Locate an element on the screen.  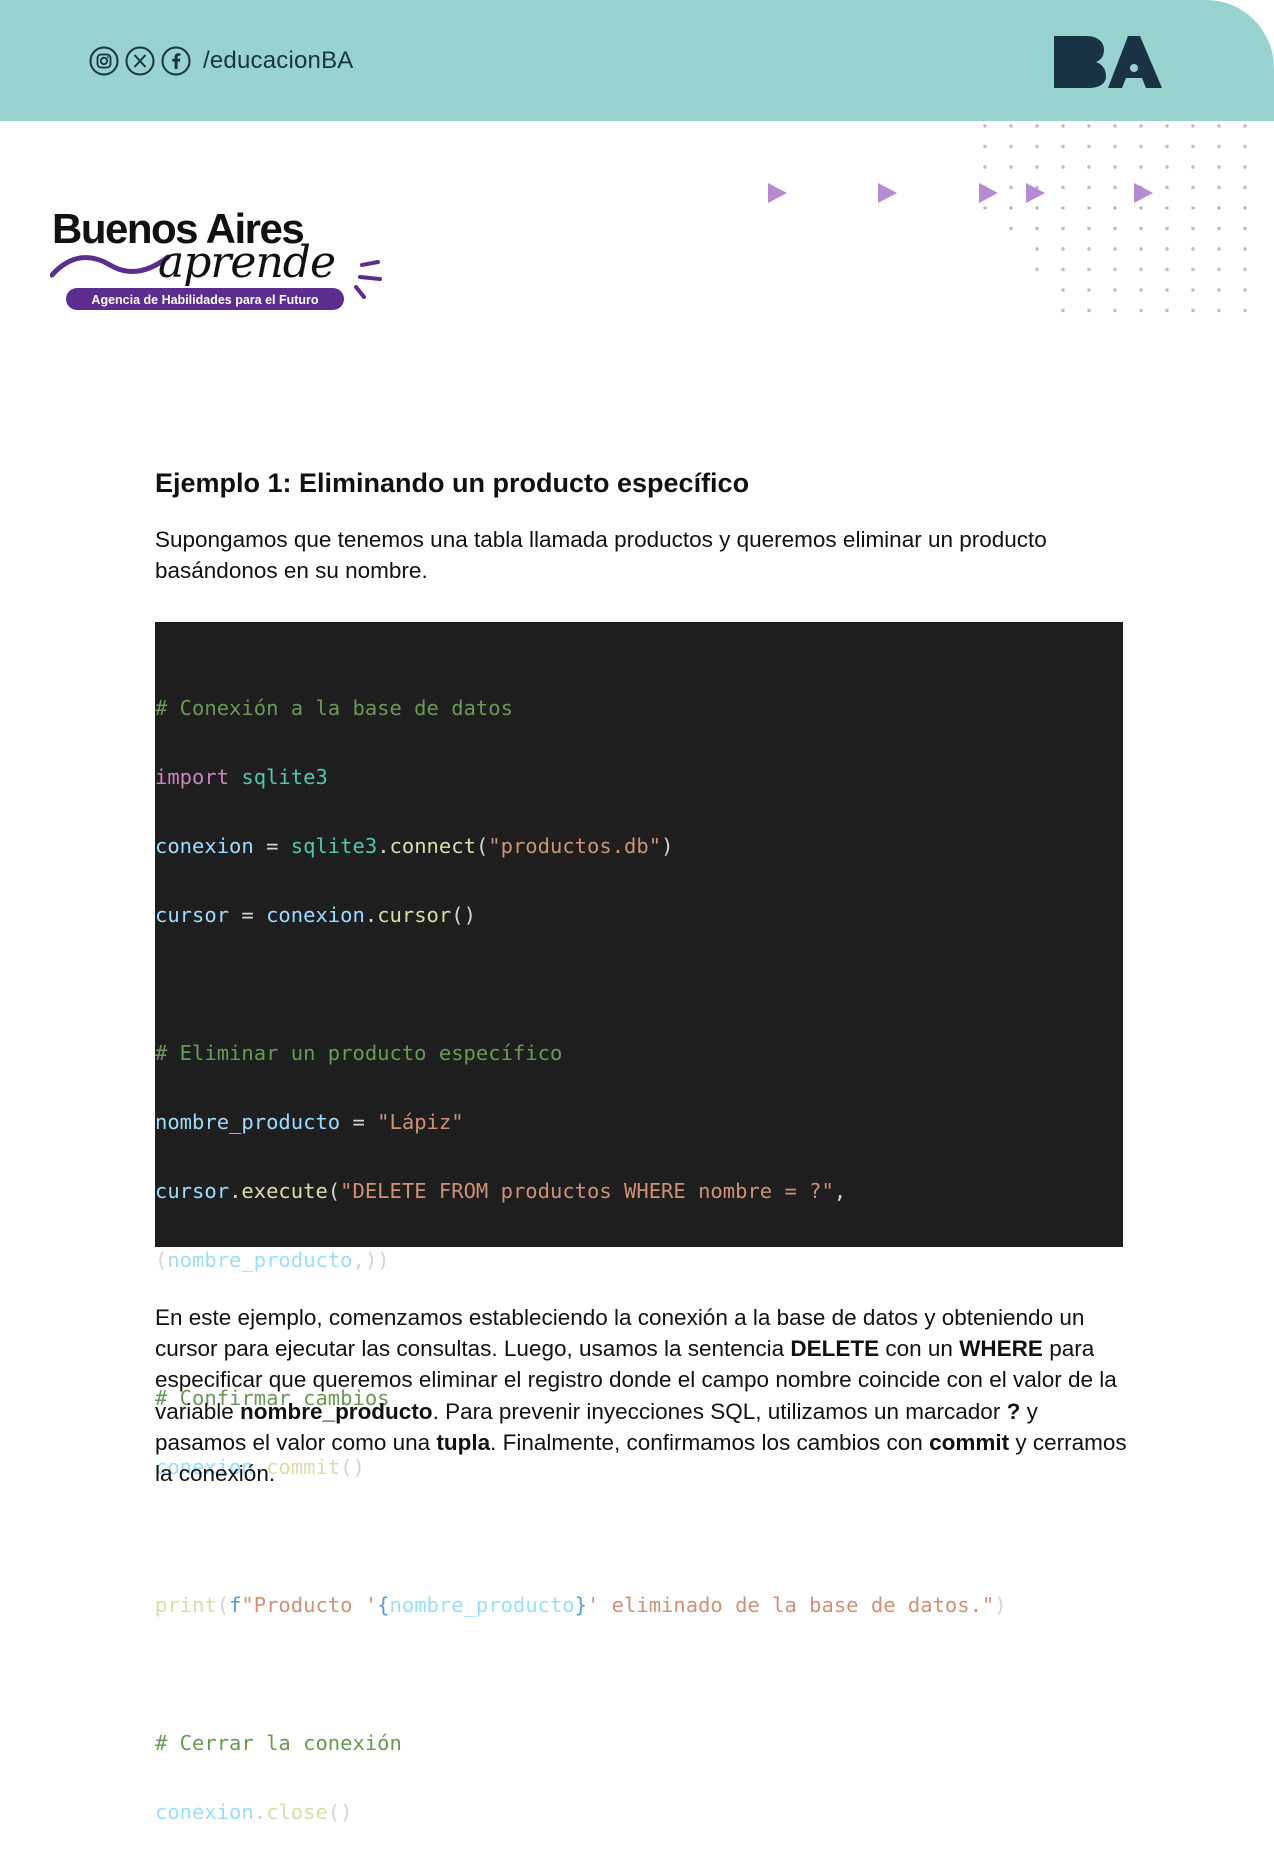
facebook-icon is located at coordinates (176, 61).